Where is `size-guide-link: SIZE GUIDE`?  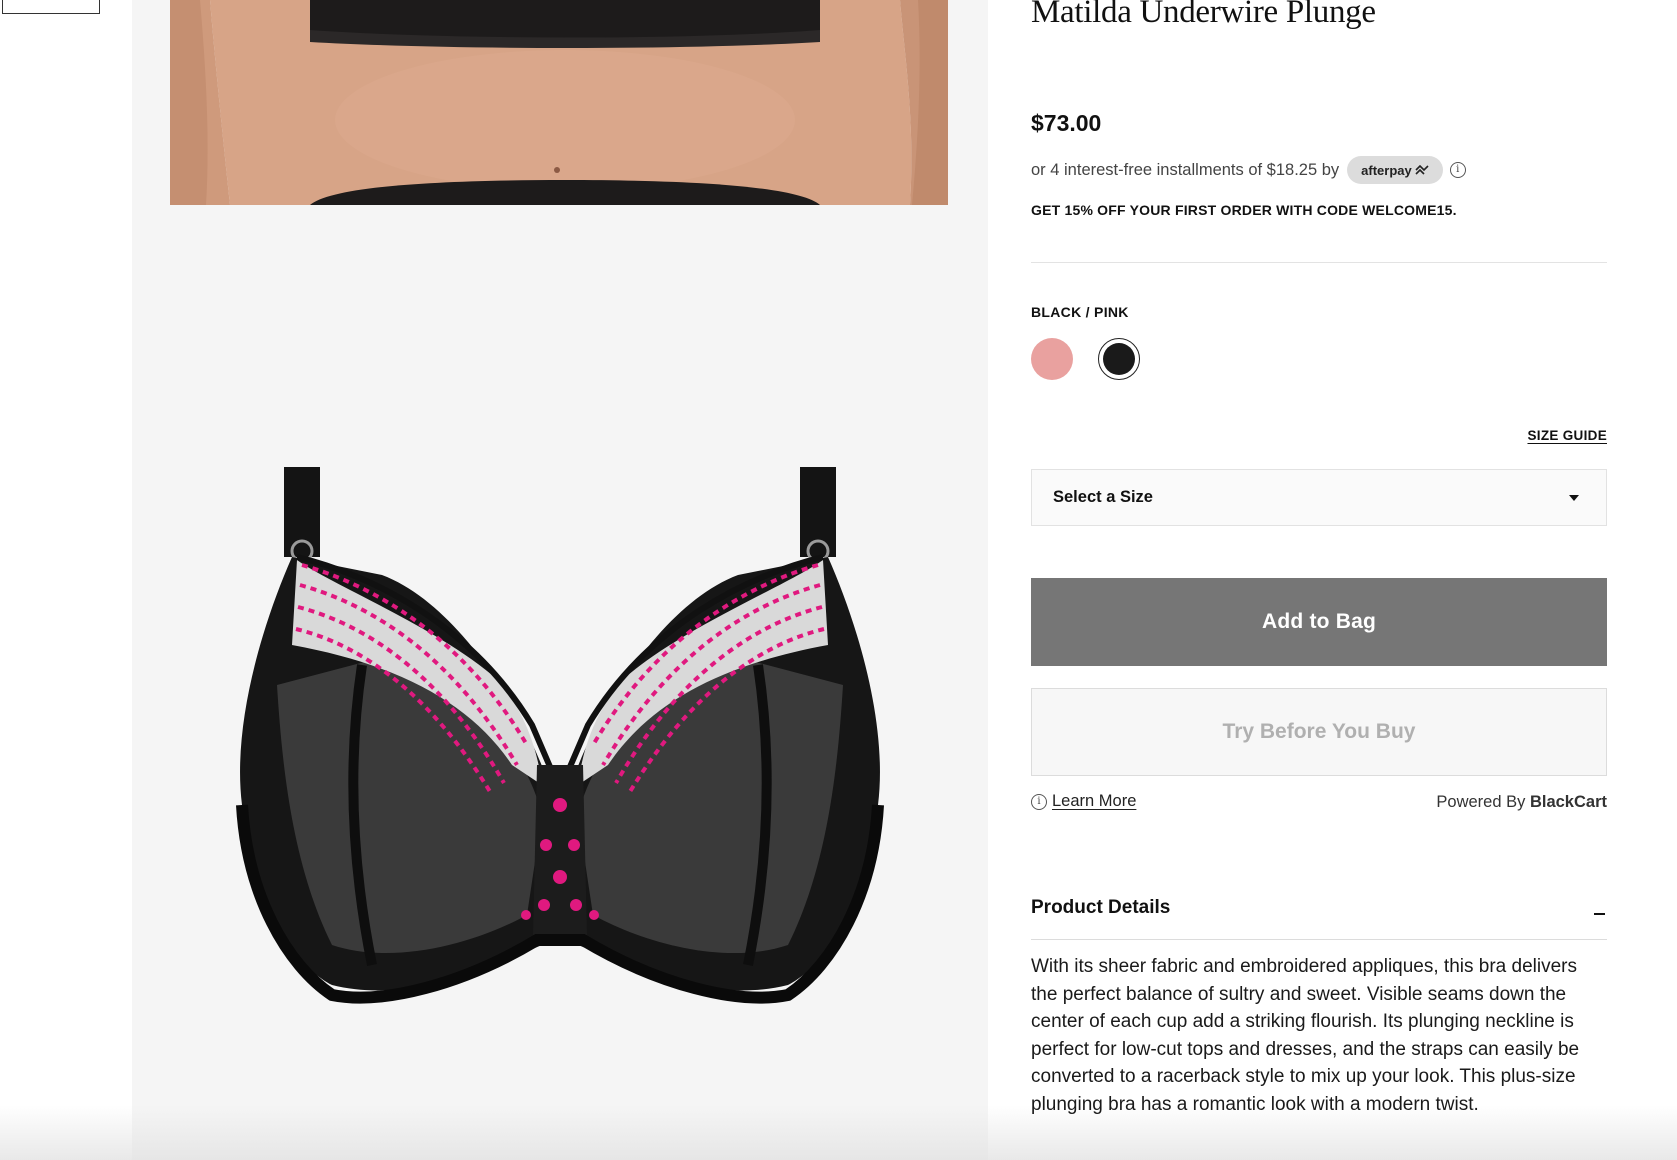 size-guide-link: SIZE GUIDE is located at coordinates (1567, 435).